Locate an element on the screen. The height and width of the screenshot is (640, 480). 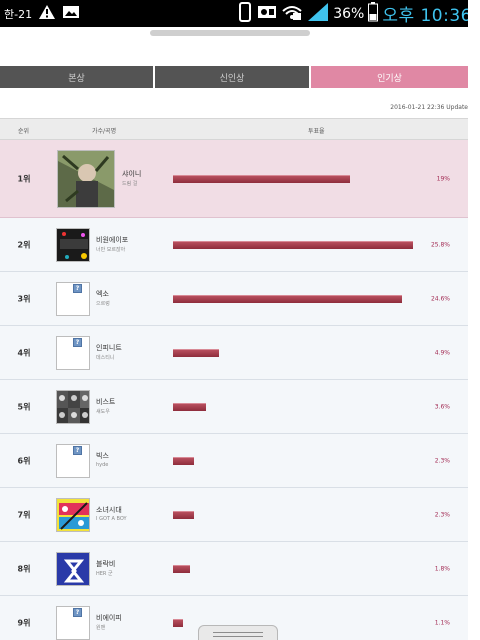
tab-label: 본상 is located at coordinates (76, 78).